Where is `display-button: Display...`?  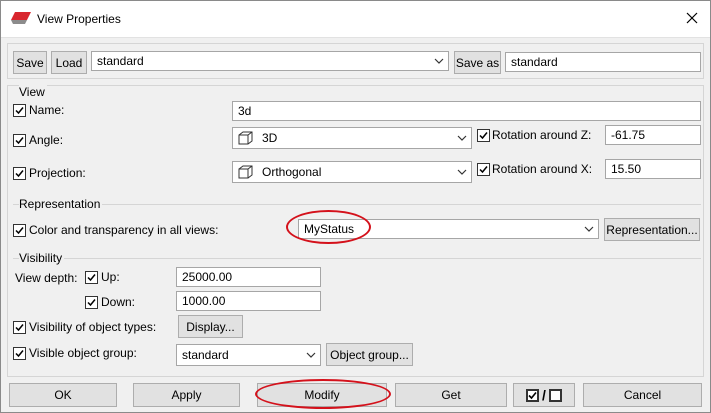 display-button: Display... is located at coordinates (210, 326).